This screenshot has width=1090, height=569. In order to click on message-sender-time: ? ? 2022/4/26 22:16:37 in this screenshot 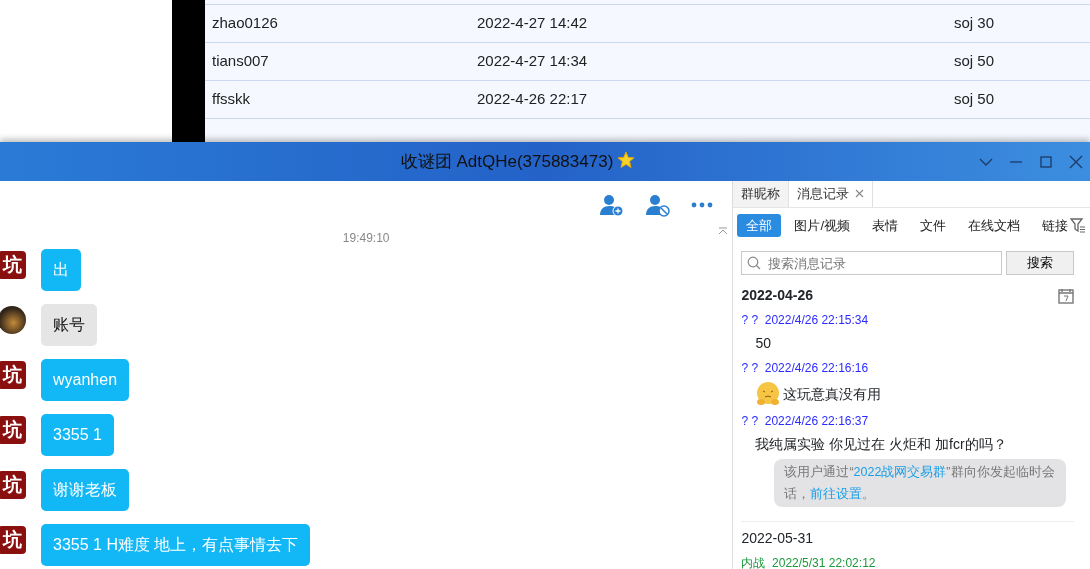, I will do `click(805, 422)`.